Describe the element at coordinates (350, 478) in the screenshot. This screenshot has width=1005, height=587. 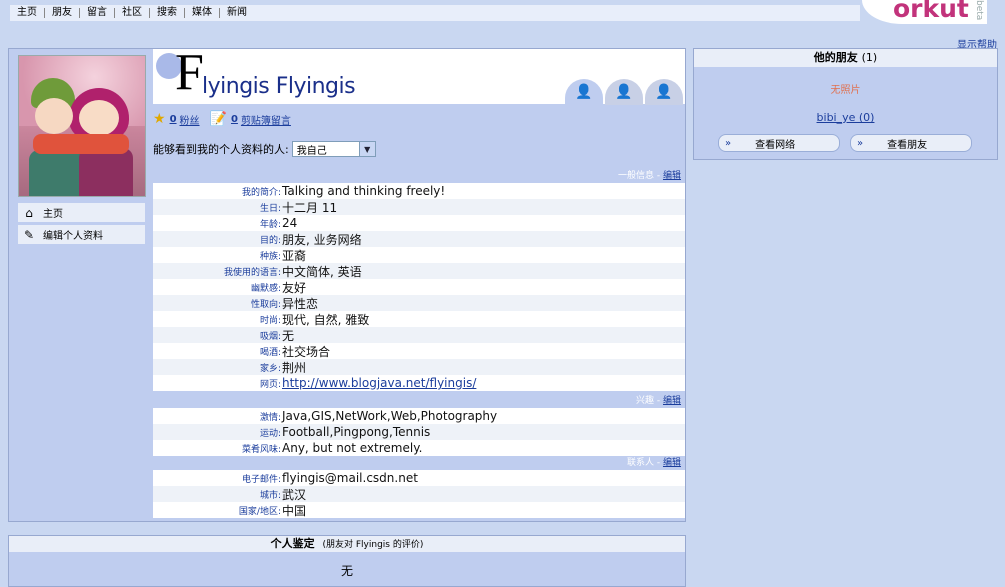
I see `profile-field-value: flyingis@mail.csdn.net` at that location.